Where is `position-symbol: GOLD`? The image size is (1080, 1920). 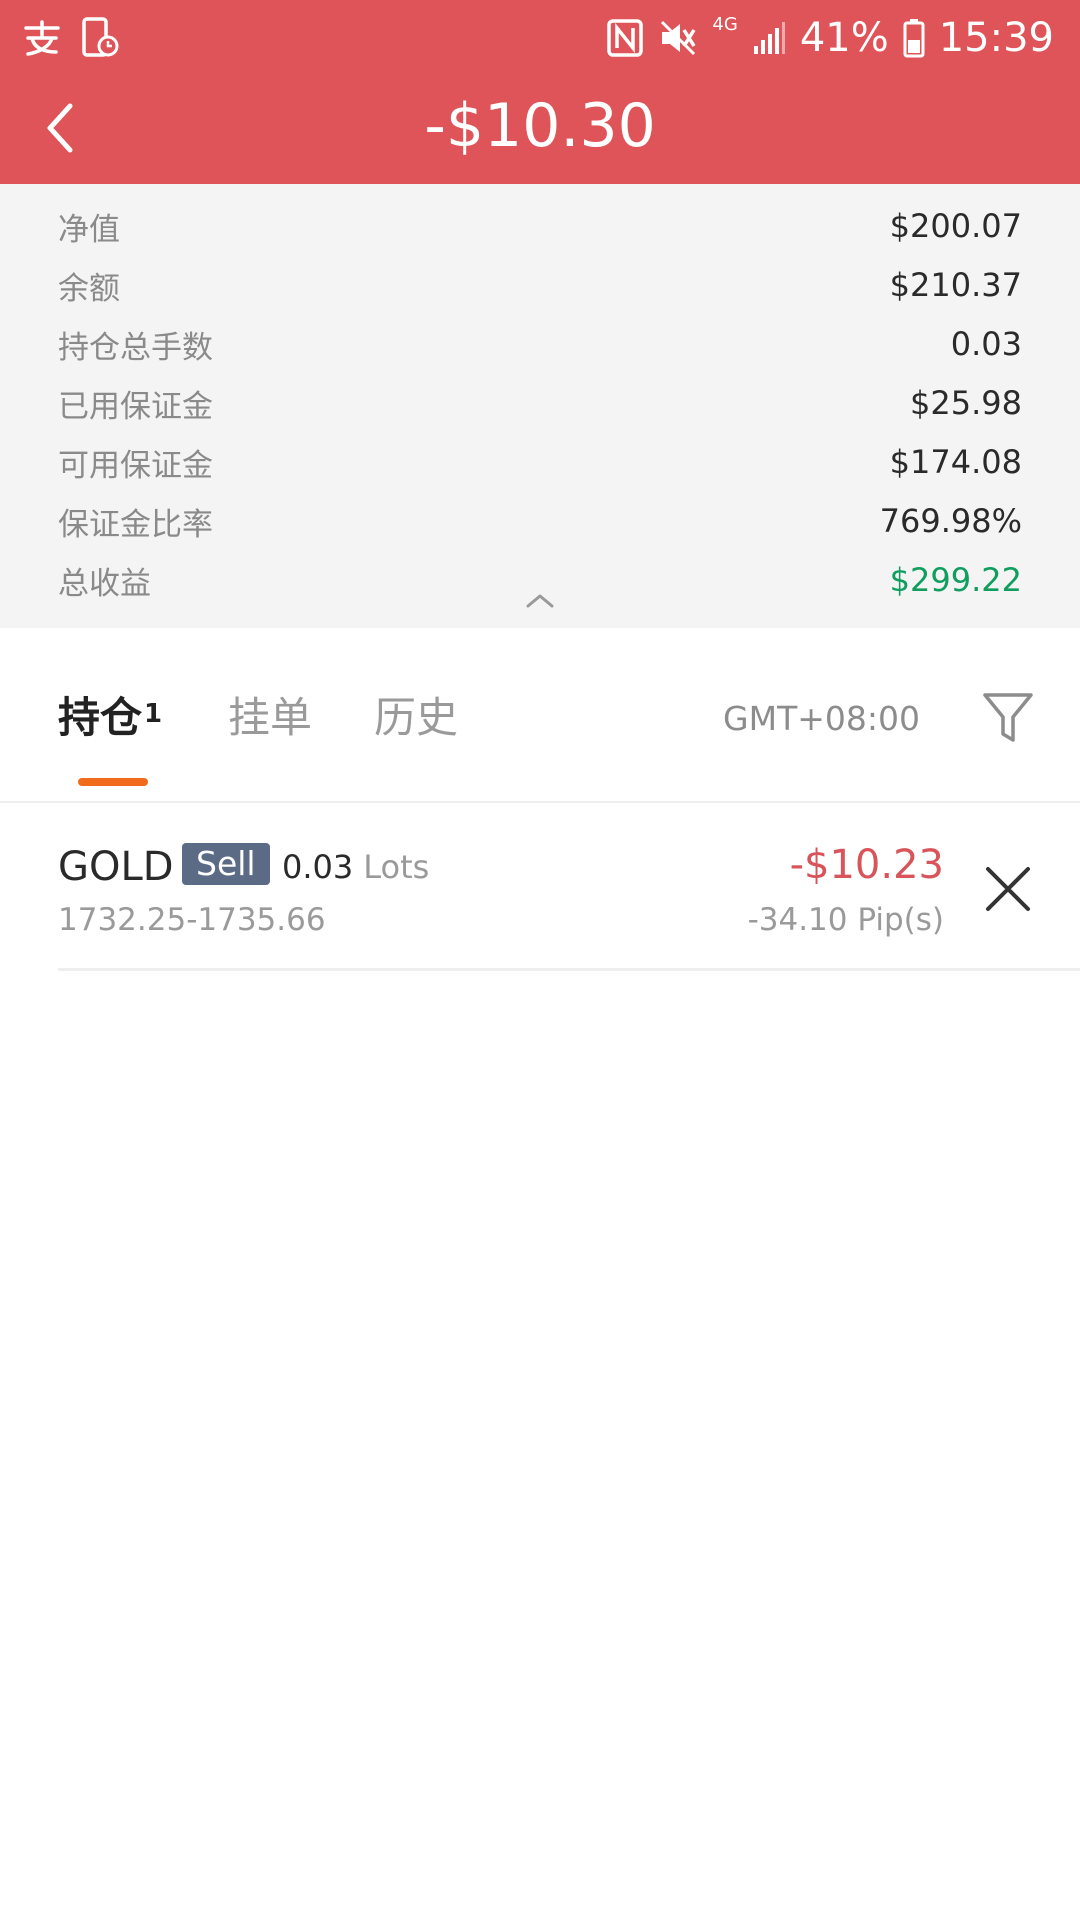
position-symbol: GOLD is located at coordinates (116, 867).